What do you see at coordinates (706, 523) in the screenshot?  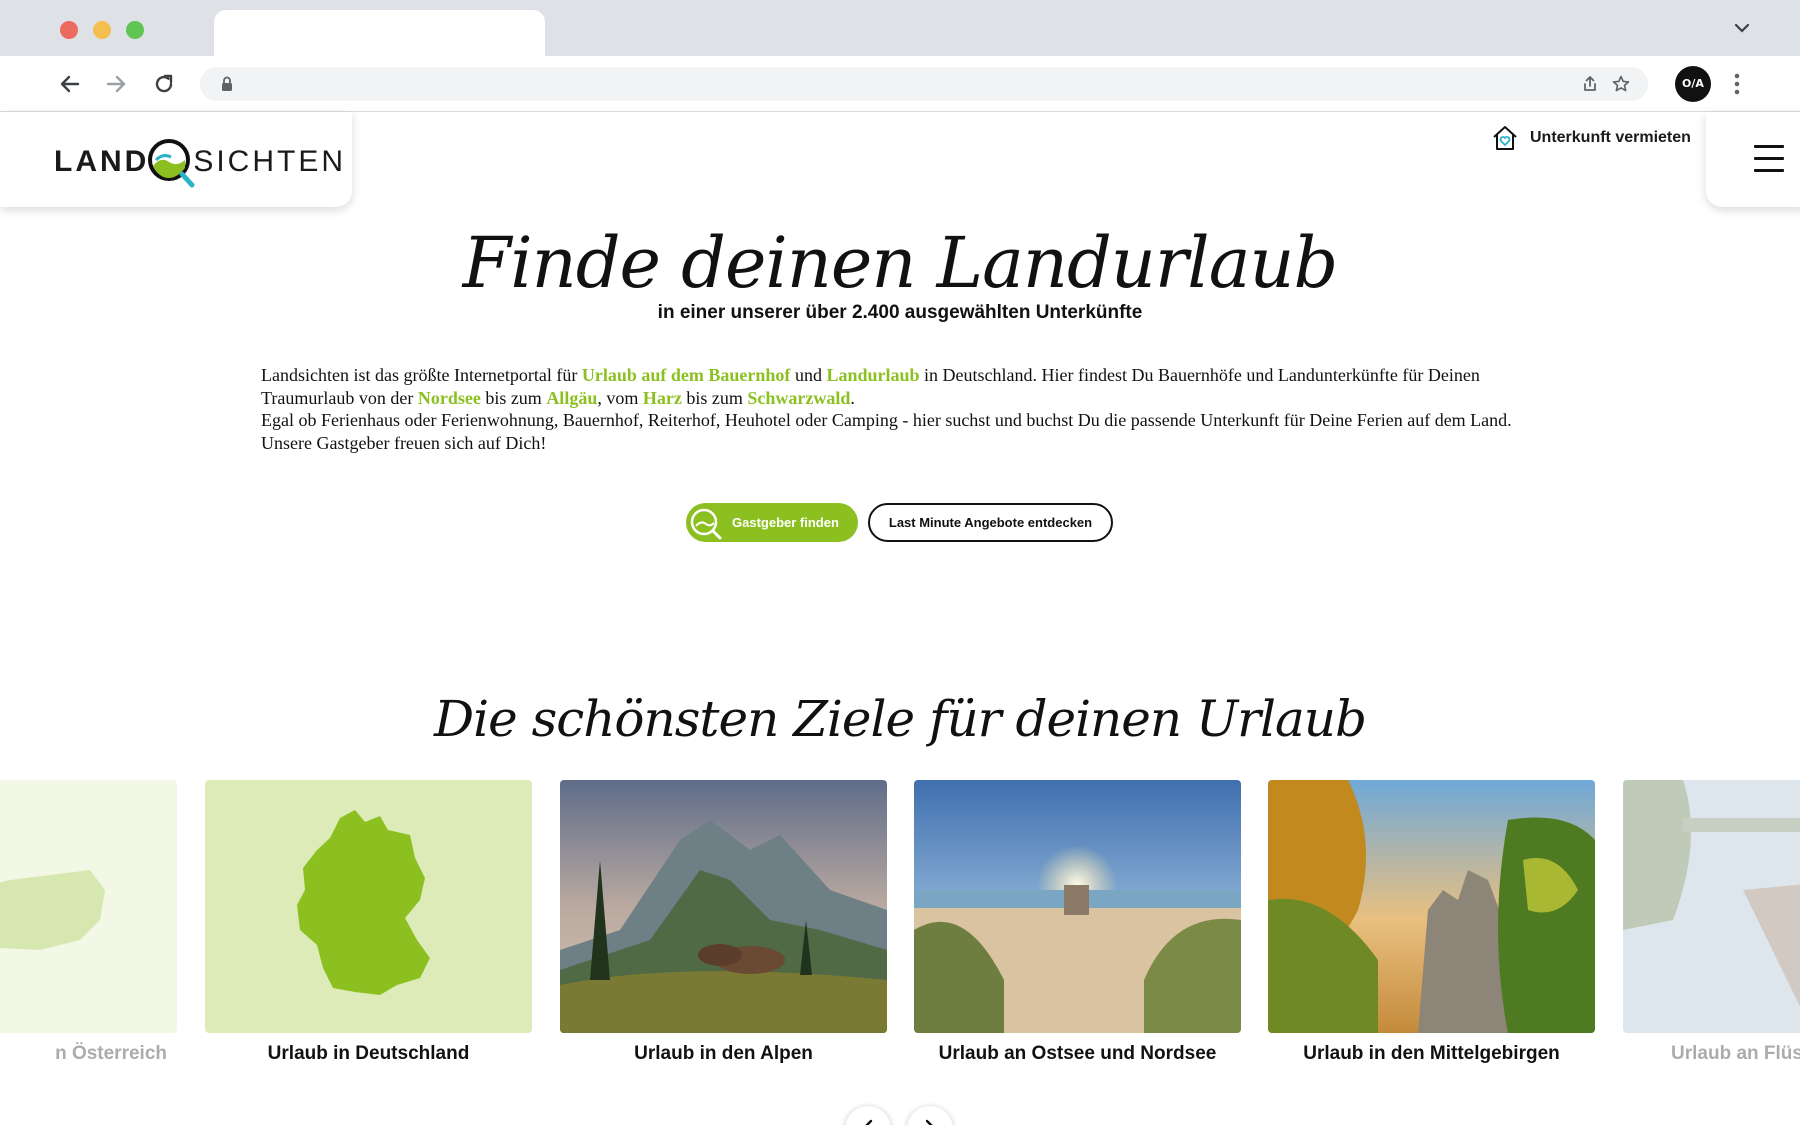 I see `magnifier-icon` at bounding box center [706, 523].